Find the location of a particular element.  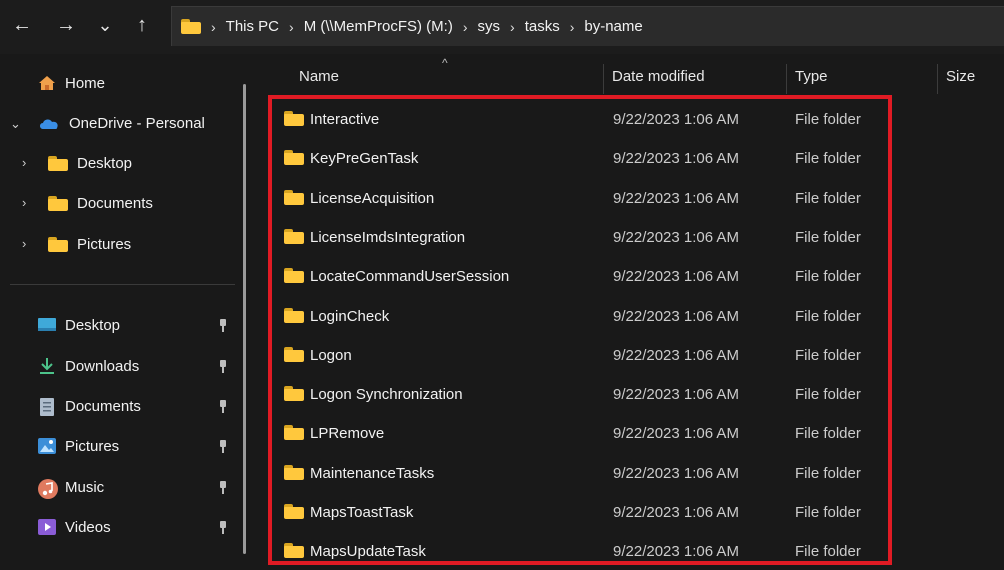

sidebar-item-music: Music is located at coordinates (71, 487).